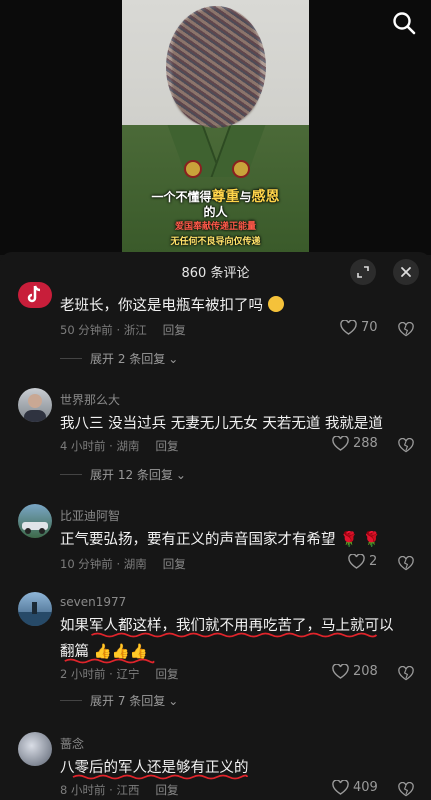 The height and width of the screenshot is (800, 431). What do you see at coordinates (215, 271) in the screenshot?
I see `comment-header: 860 条评论` at bounding box center [215, 271].